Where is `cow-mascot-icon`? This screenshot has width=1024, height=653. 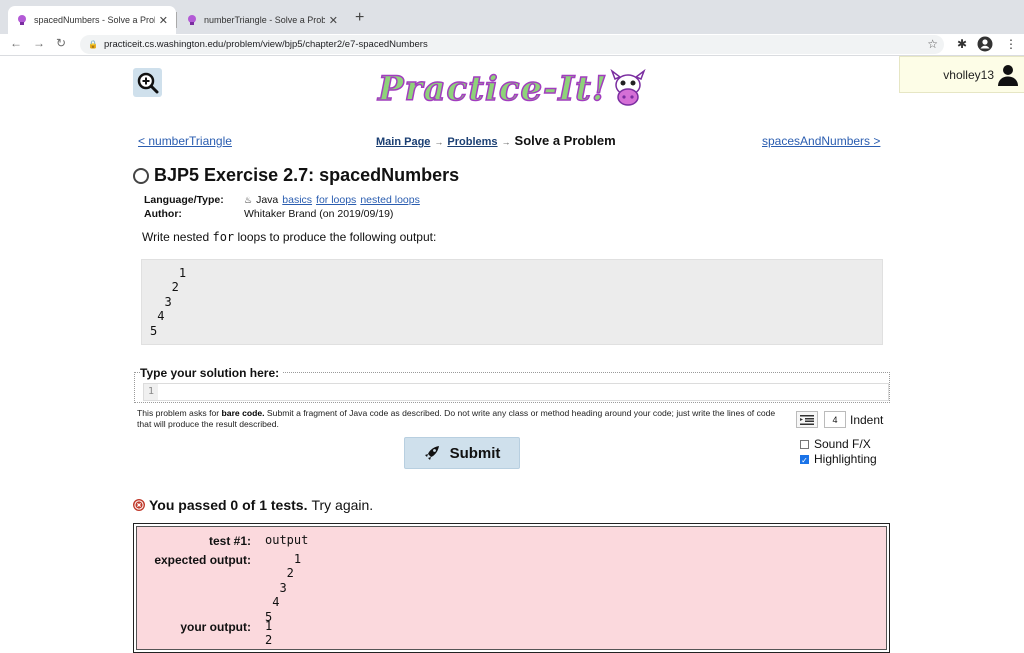
cow-mascot-icon is located at coordinates (628, 87).